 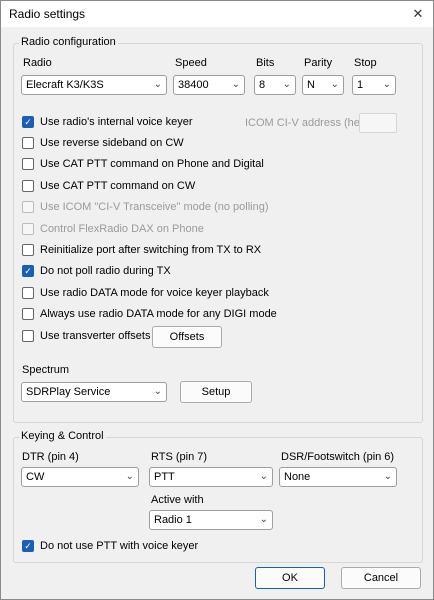 I want to click on rts-label: RTS (pin 7), so click(x=179, y=457).